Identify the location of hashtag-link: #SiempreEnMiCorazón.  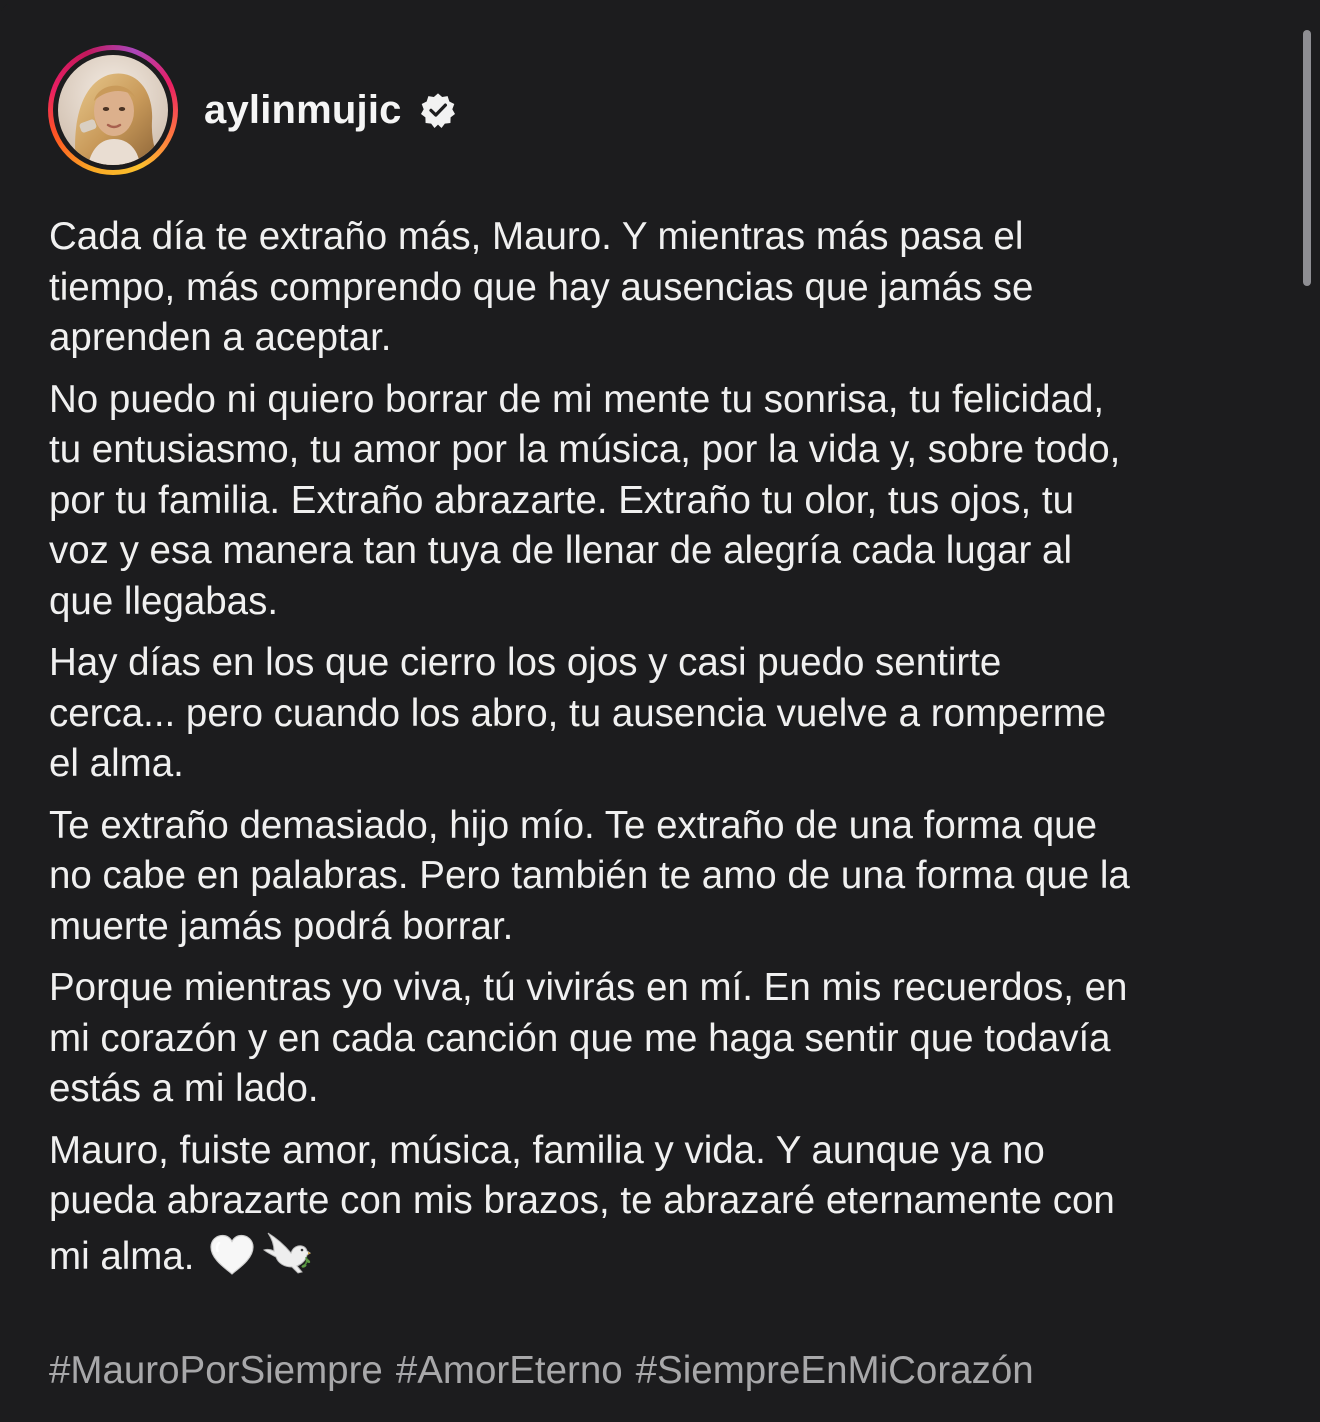
(835, 1370).